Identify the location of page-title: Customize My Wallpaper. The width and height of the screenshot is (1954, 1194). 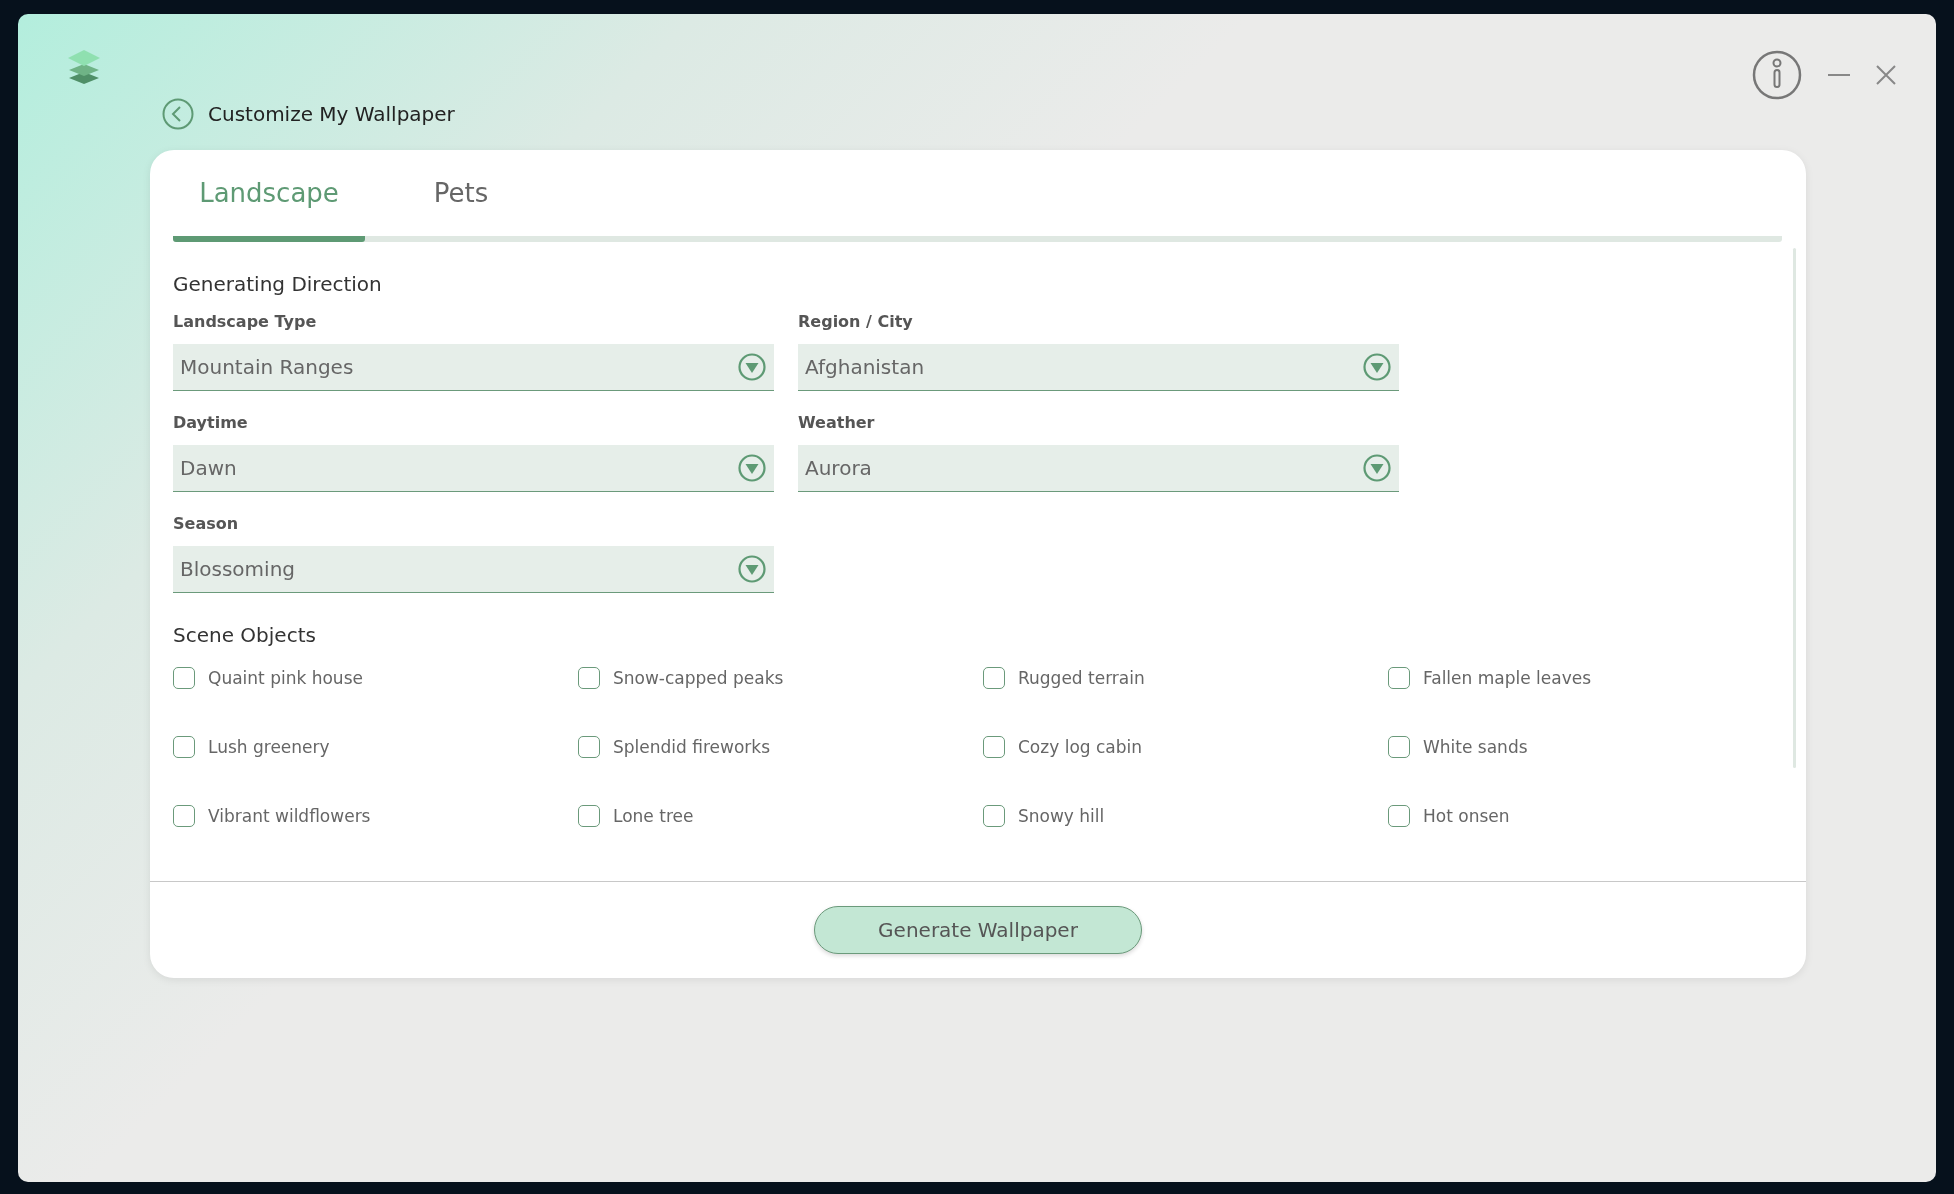
(331, 114).